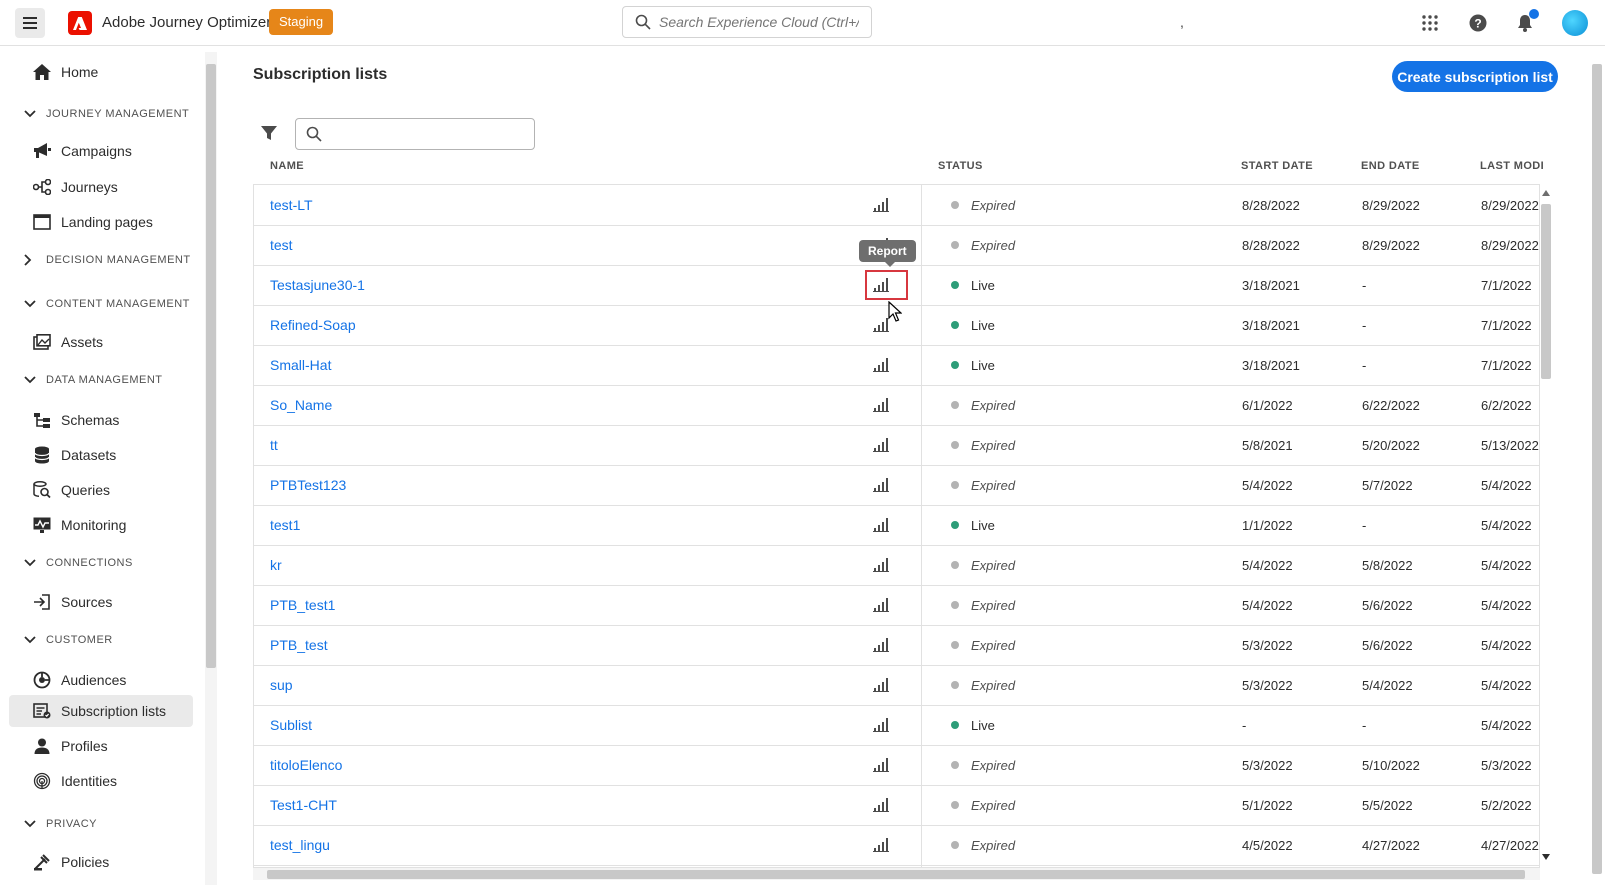  What do you see at coordinates (186, 22) in the screenshot?
I see `app-title: Adobe Journey Optimizer` at bounding box center [186, 22].